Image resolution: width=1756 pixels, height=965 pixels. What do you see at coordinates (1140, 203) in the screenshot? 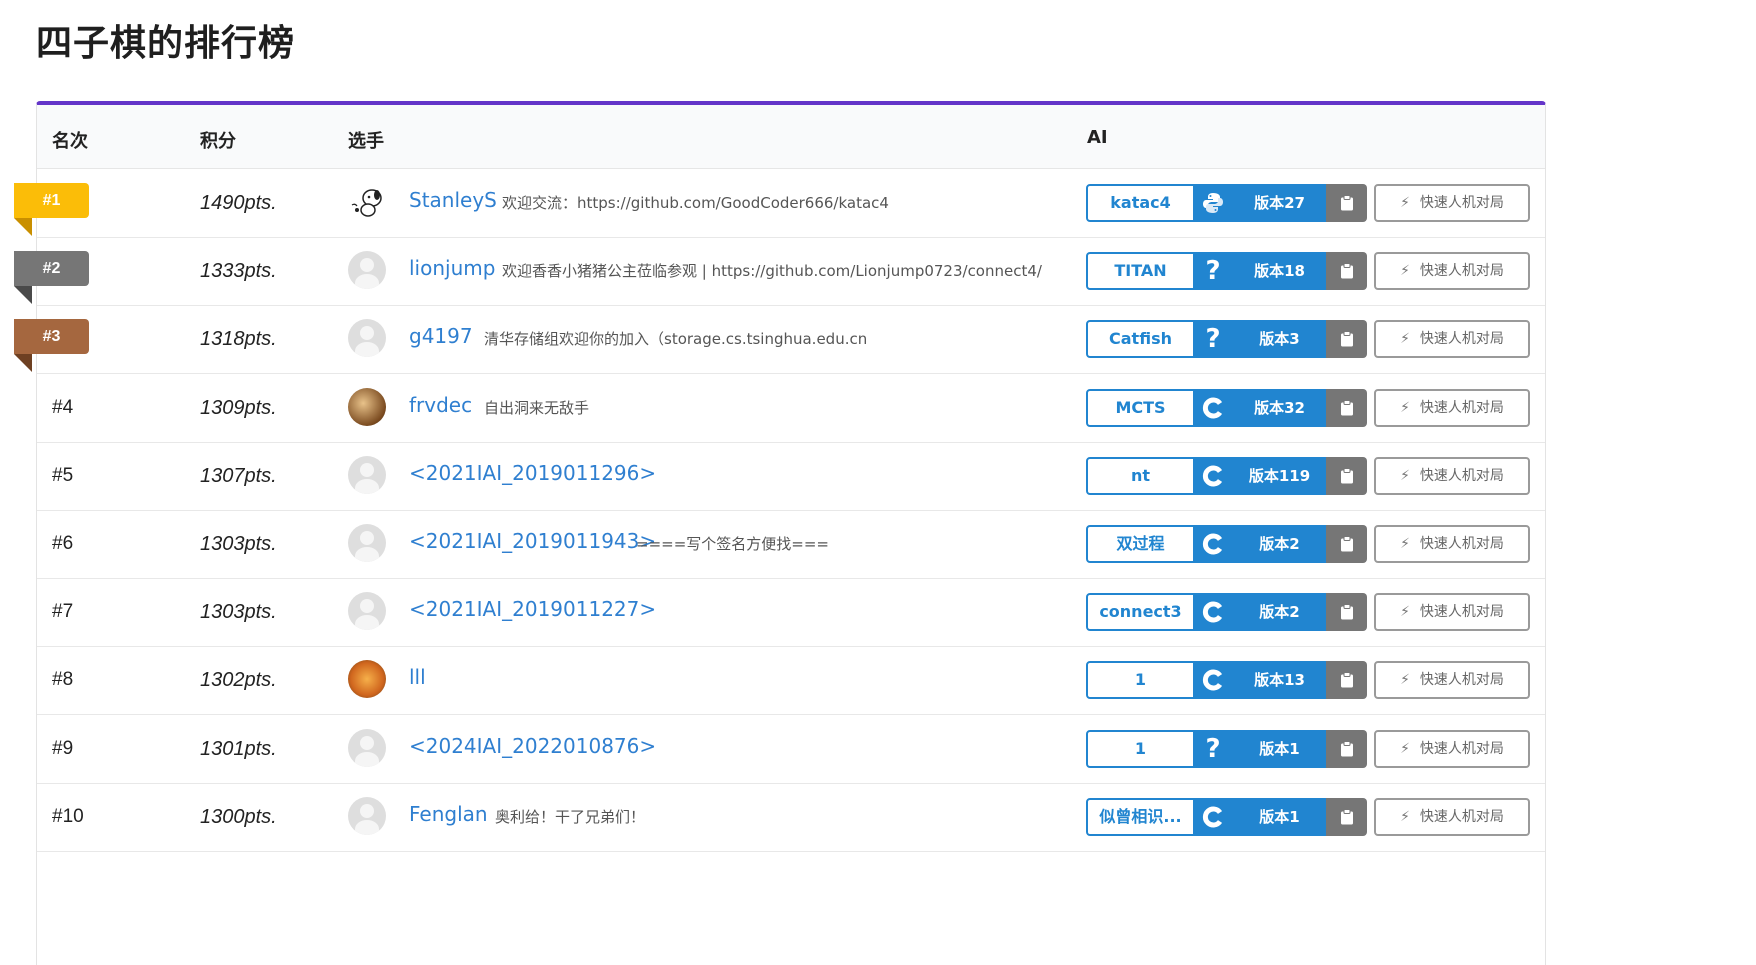
I see `ai-name-button: katac4` at bounding box center [1140, 203].